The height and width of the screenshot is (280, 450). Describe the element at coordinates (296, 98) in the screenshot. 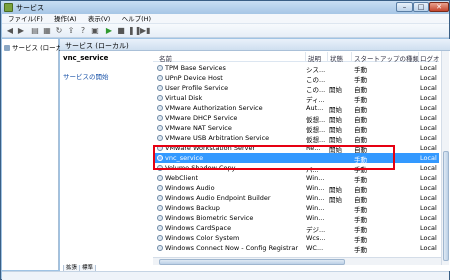

I see `table-row: Virtual Disk ディ... 手動 Local` at that location.